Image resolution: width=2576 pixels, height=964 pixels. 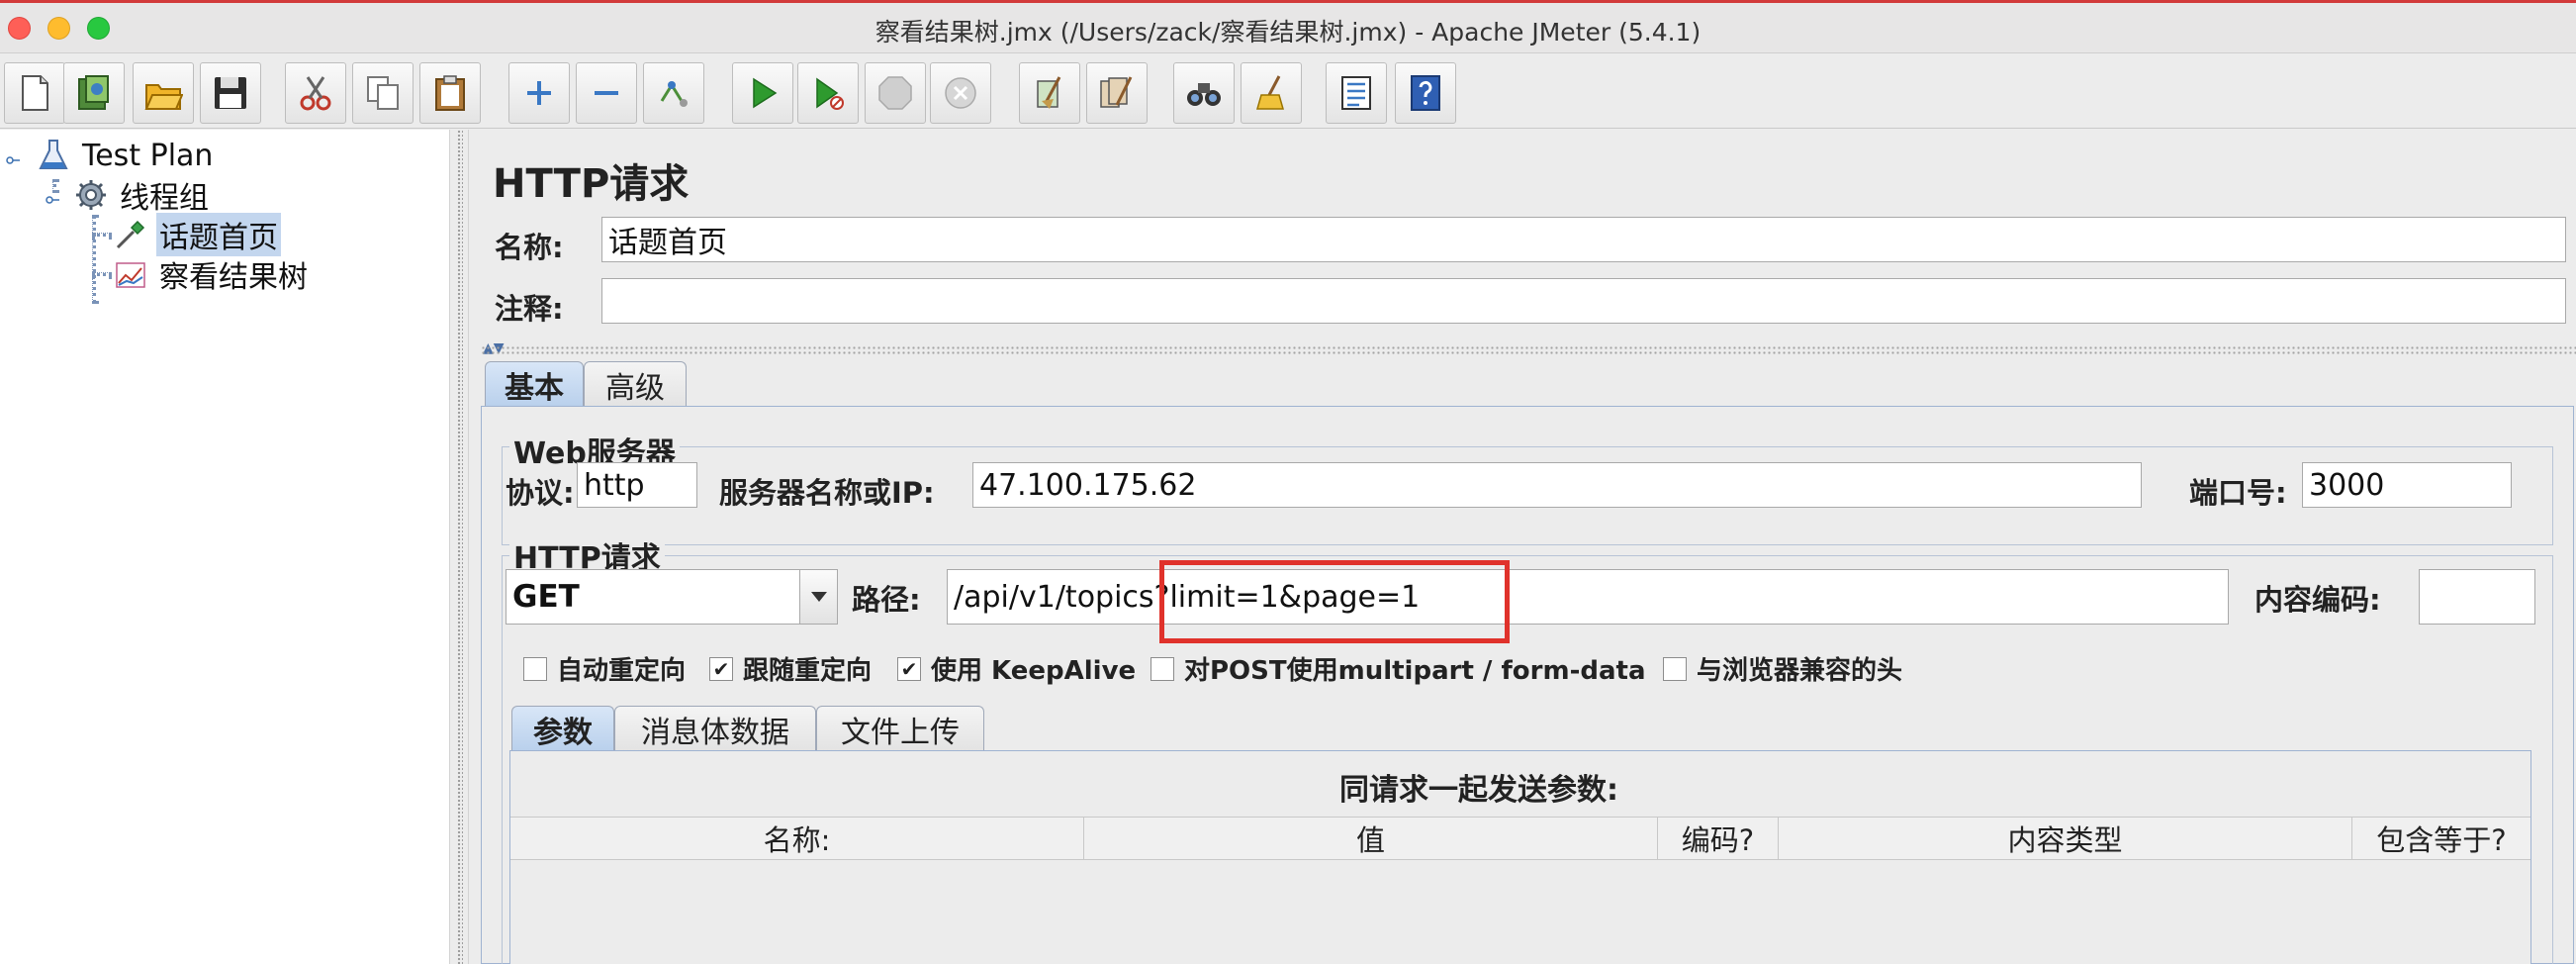 I want to click on name-field: 话题首页, so click(x=1584, y=239).